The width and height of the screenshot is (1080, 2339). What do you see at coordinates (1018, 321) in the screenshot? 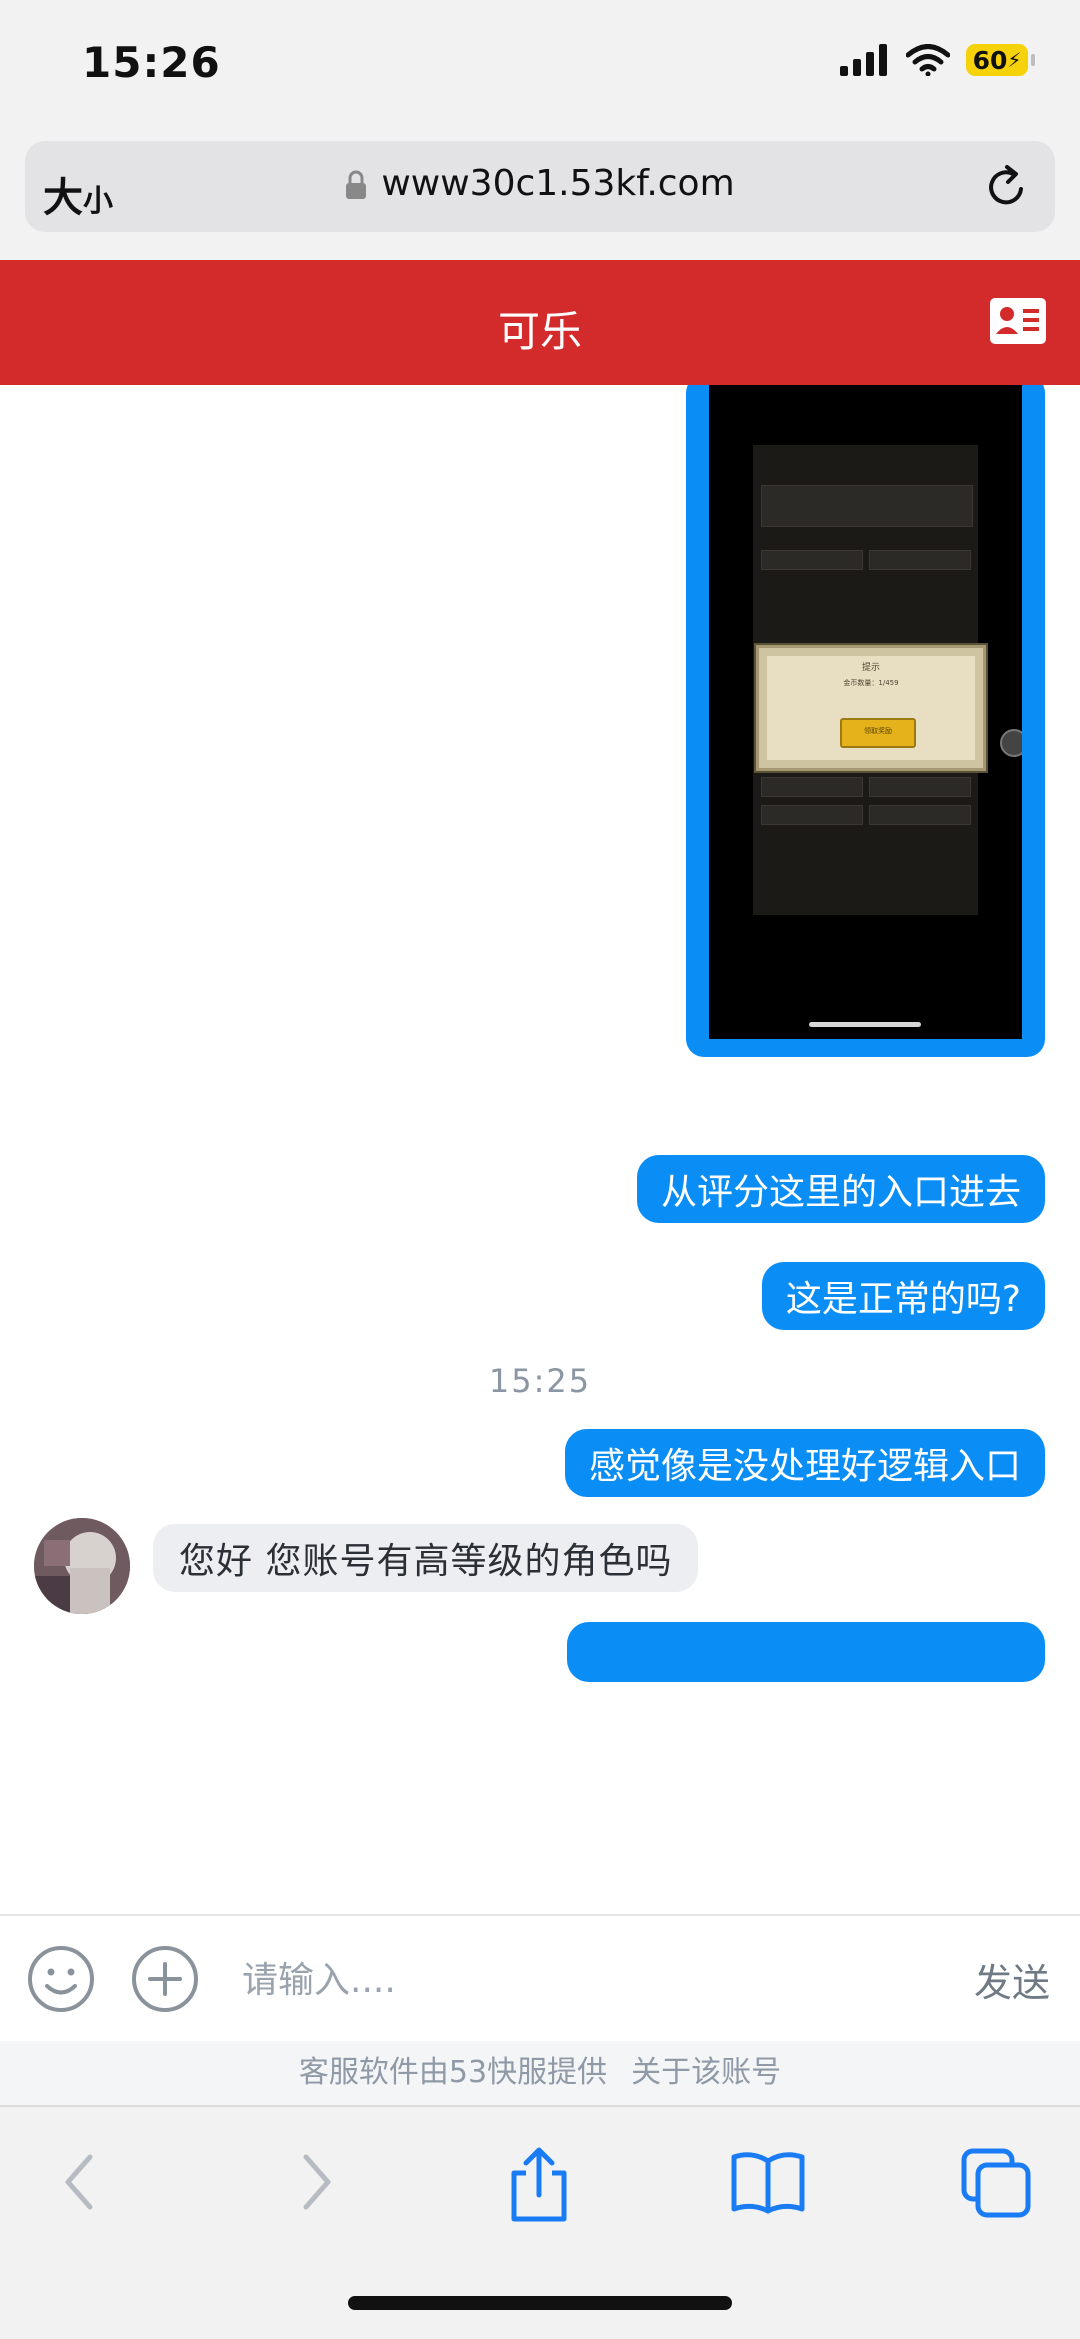
I see `contact-card-icon` at bounding box center [1018, 321].